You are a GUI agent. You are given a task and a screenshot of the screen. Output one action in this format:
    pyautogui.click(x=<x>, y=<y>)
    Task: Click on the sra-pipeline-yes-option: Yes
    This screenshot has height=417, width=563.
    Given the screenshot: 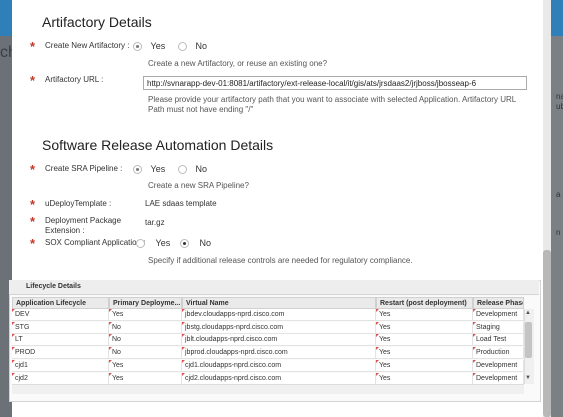 What is the action you would take?
    pyautogui.click(x=149, y=169)
    